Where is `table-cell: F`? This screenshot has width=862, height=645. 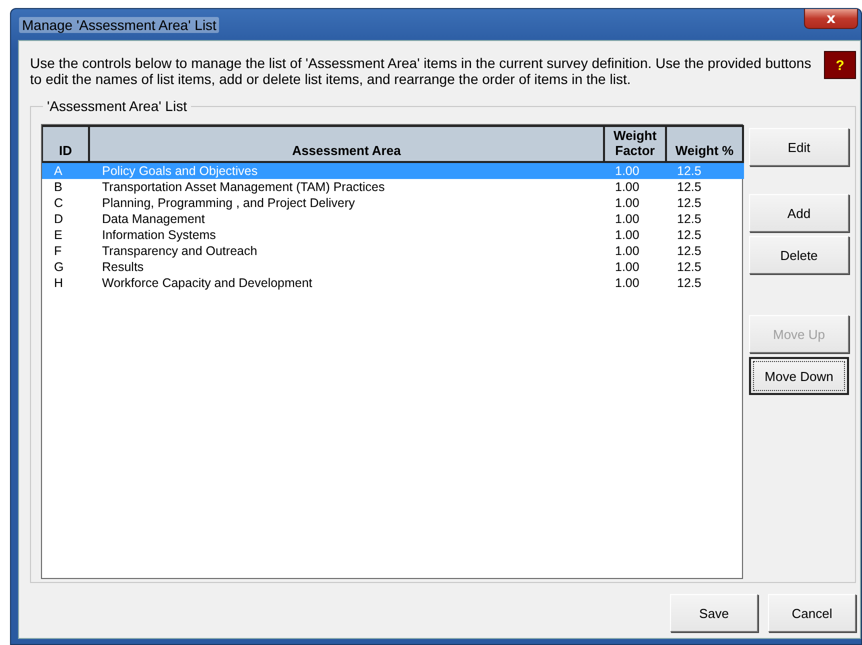
table-cell: F is located at coordinates (66, 251).